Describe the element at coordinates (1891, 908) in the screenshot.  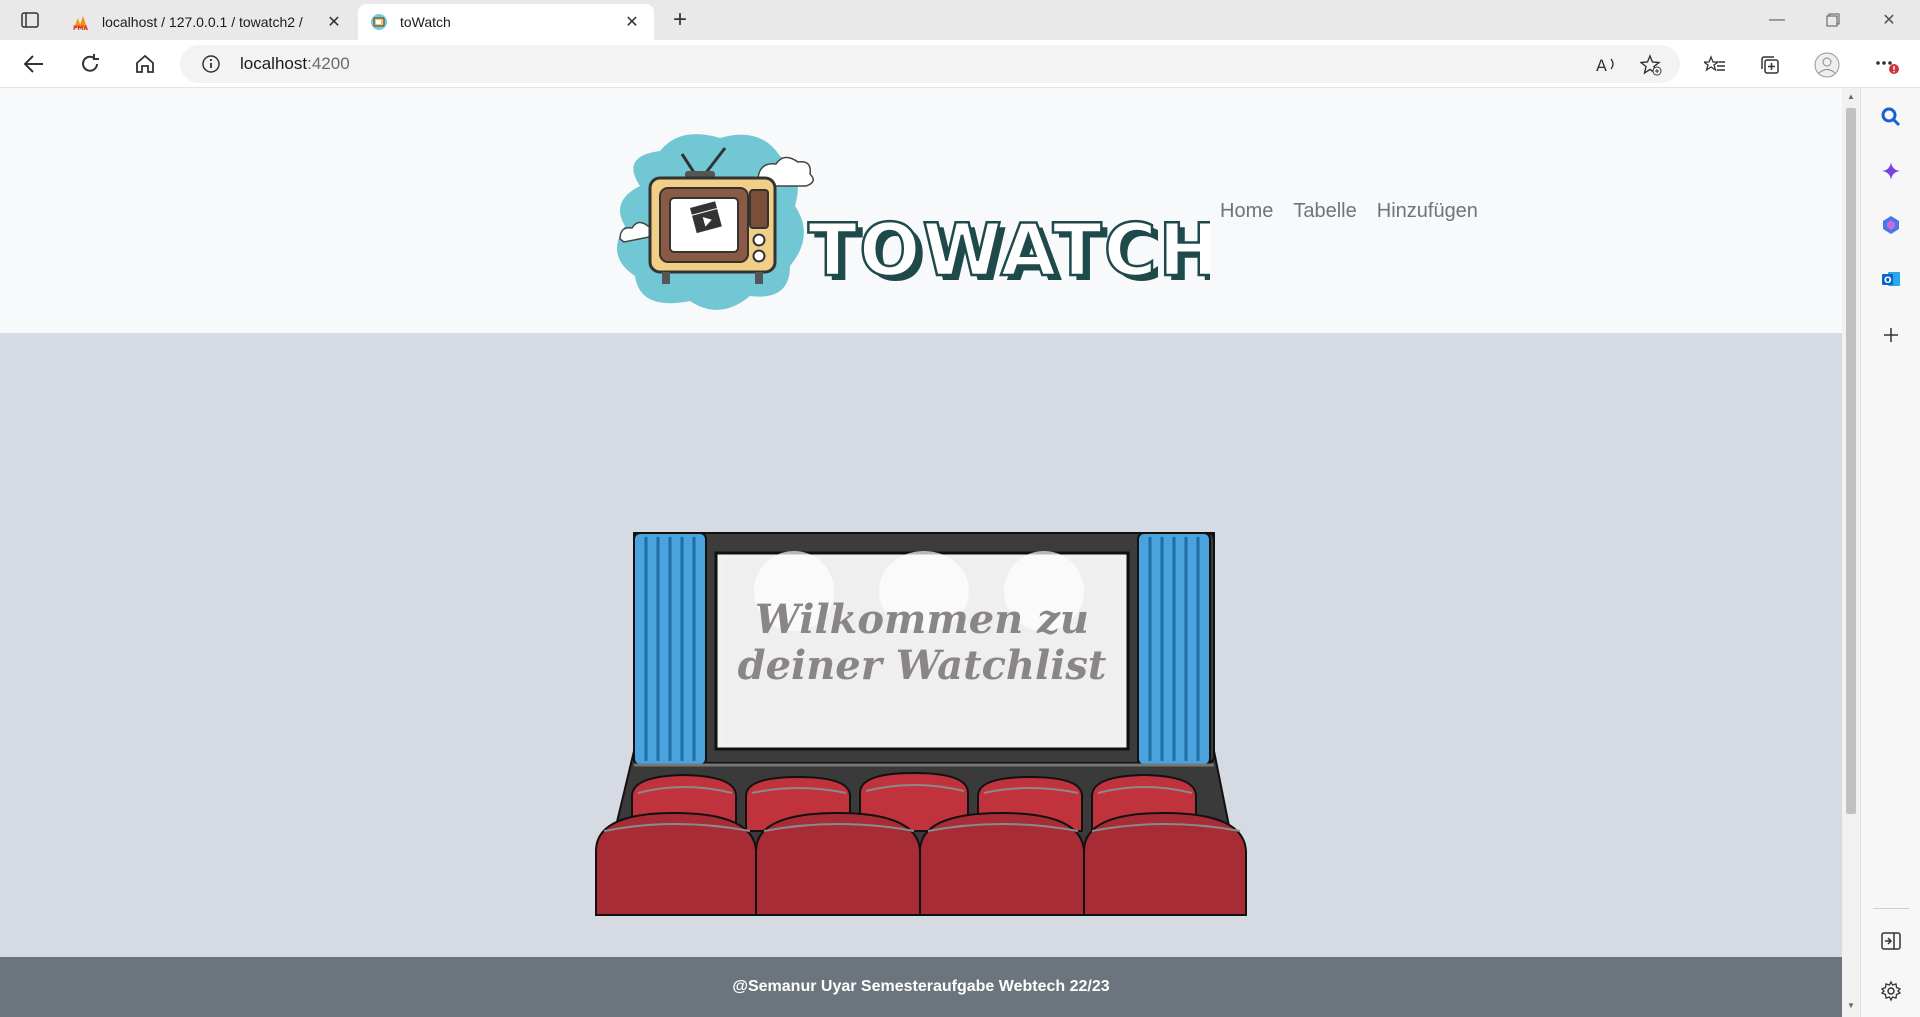
I see `sidebar-divider` at that location.